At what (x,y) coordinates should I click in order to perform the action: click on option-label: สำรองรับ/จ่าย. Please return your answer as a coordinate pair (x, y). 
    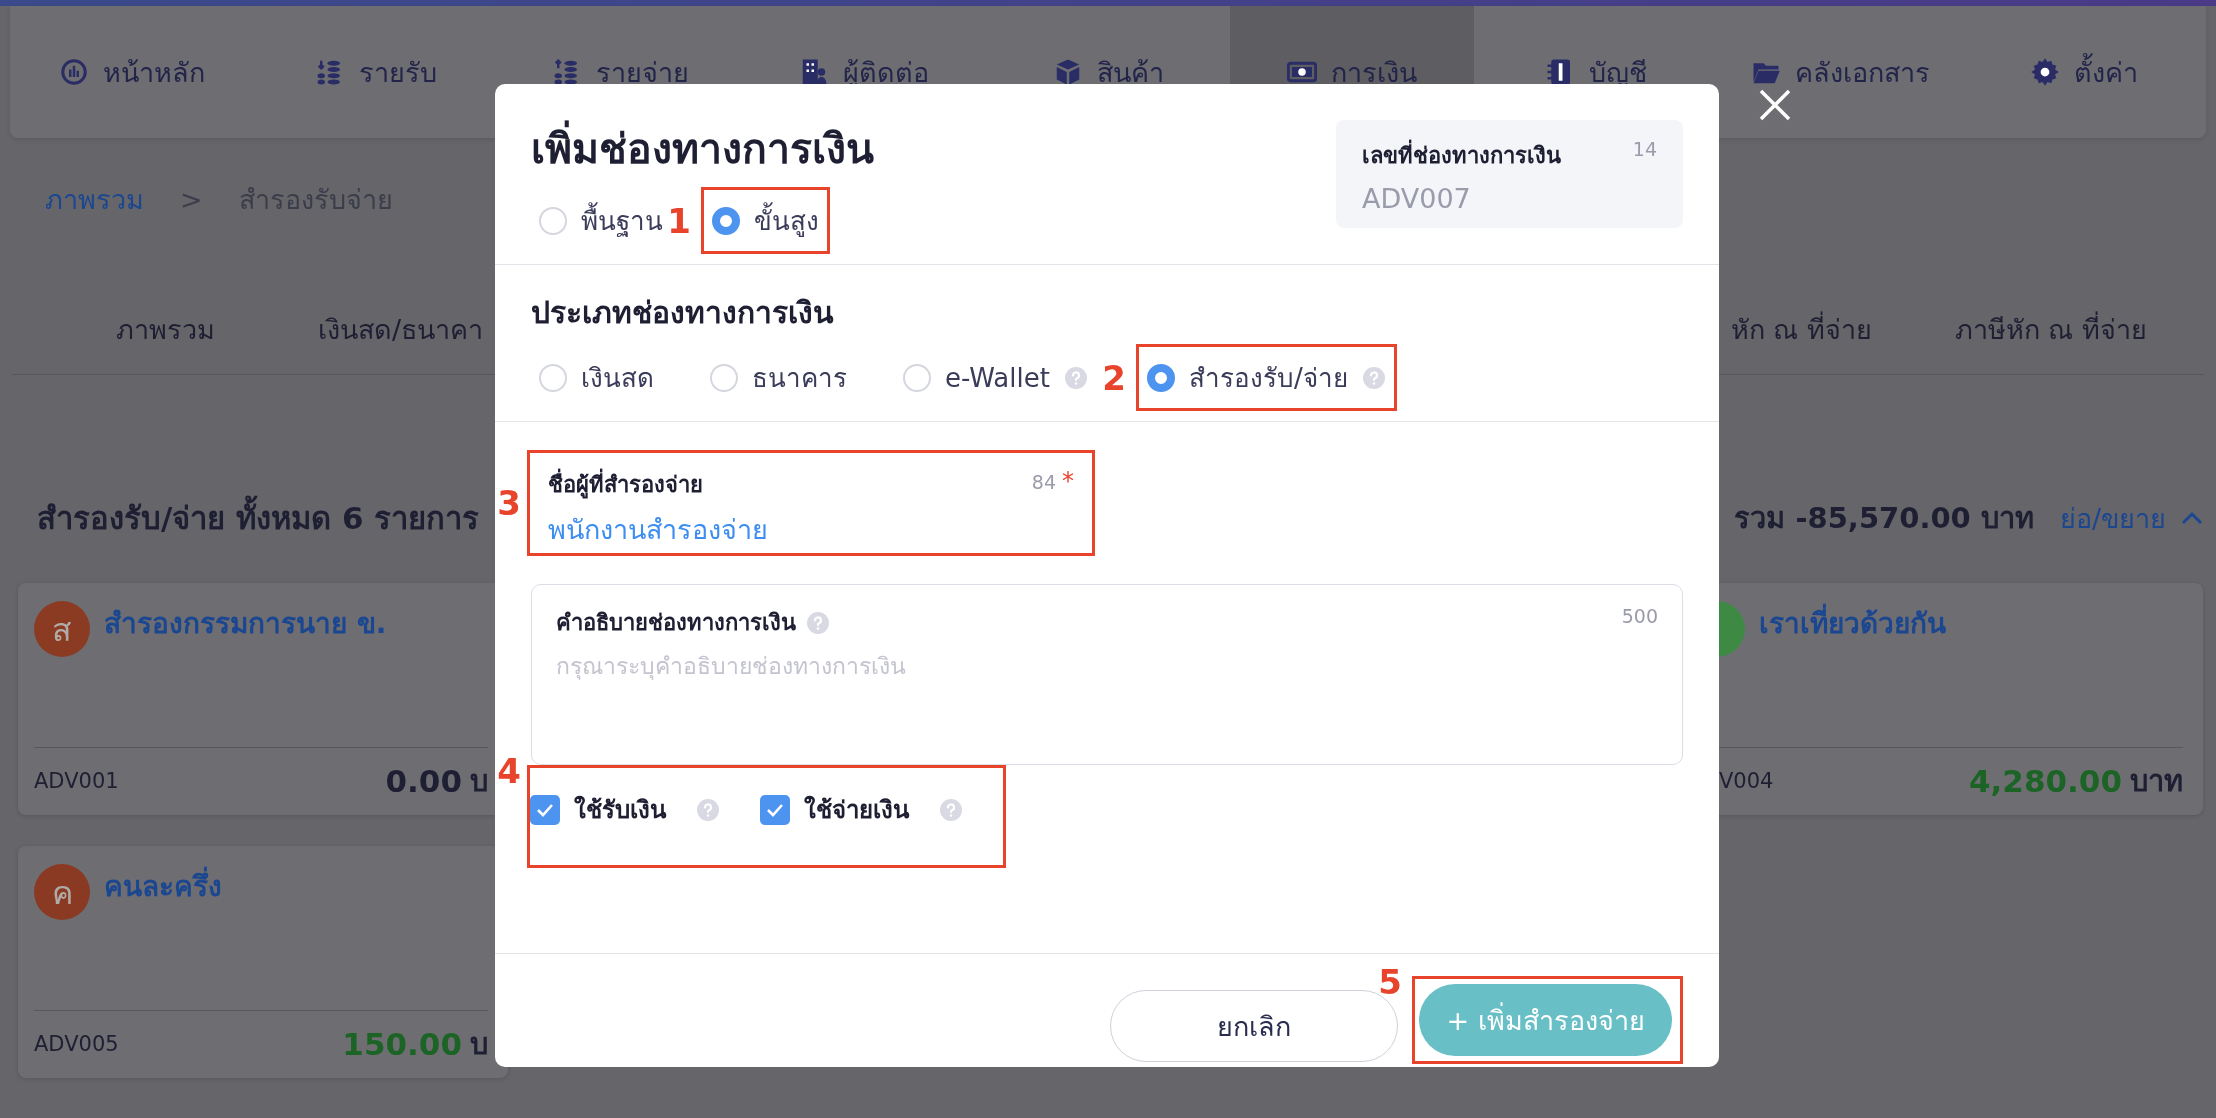
    Looking at the image, I should click on (1268, 378).